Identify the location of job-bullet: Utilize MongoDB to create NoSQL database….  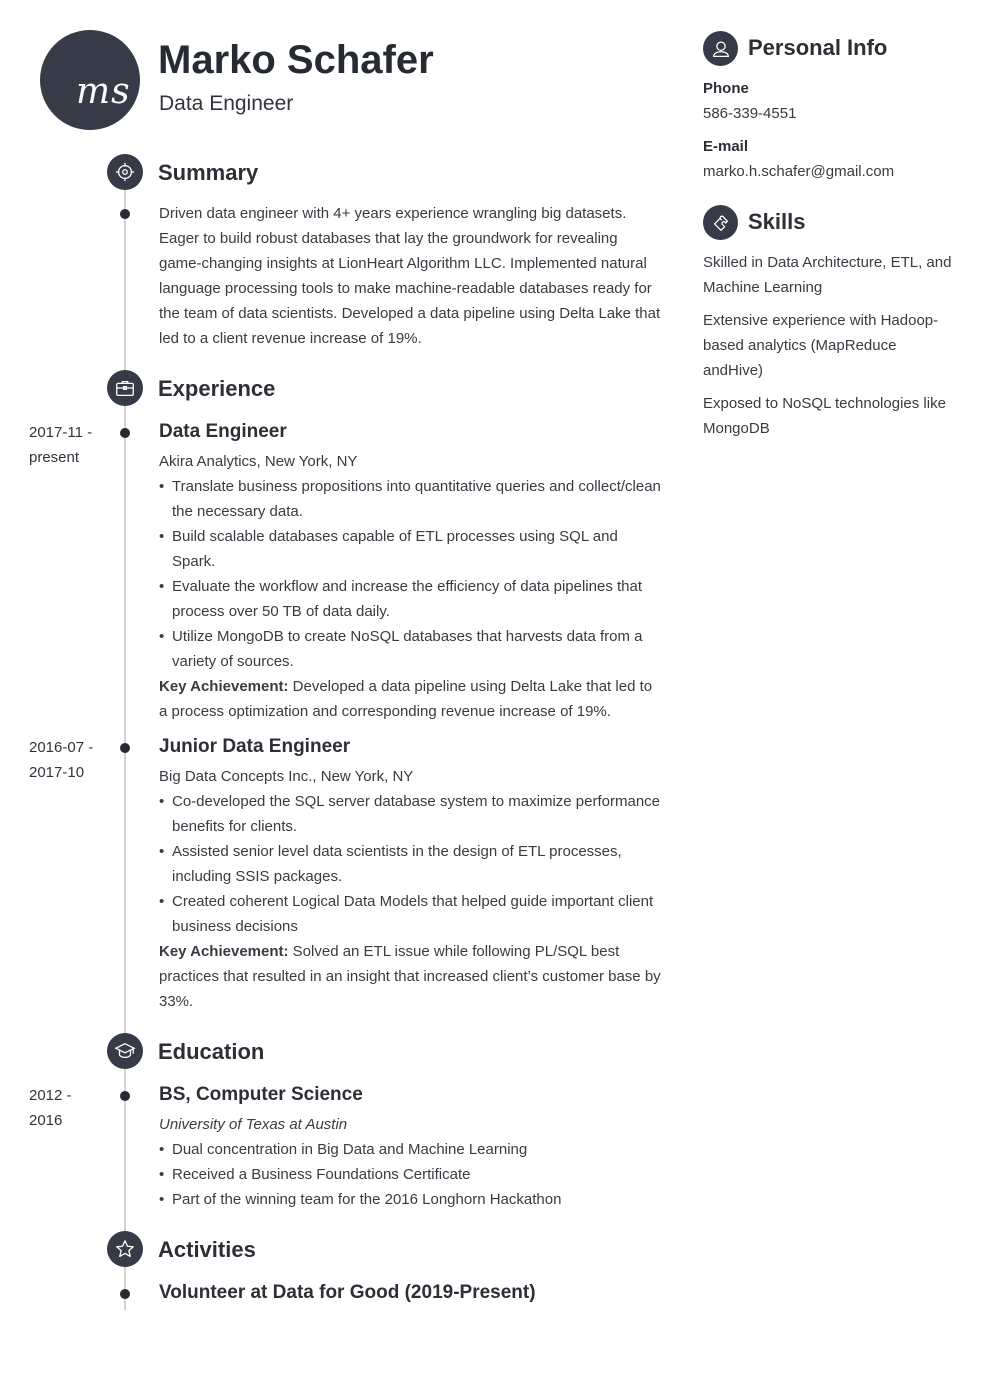
(411, 649).